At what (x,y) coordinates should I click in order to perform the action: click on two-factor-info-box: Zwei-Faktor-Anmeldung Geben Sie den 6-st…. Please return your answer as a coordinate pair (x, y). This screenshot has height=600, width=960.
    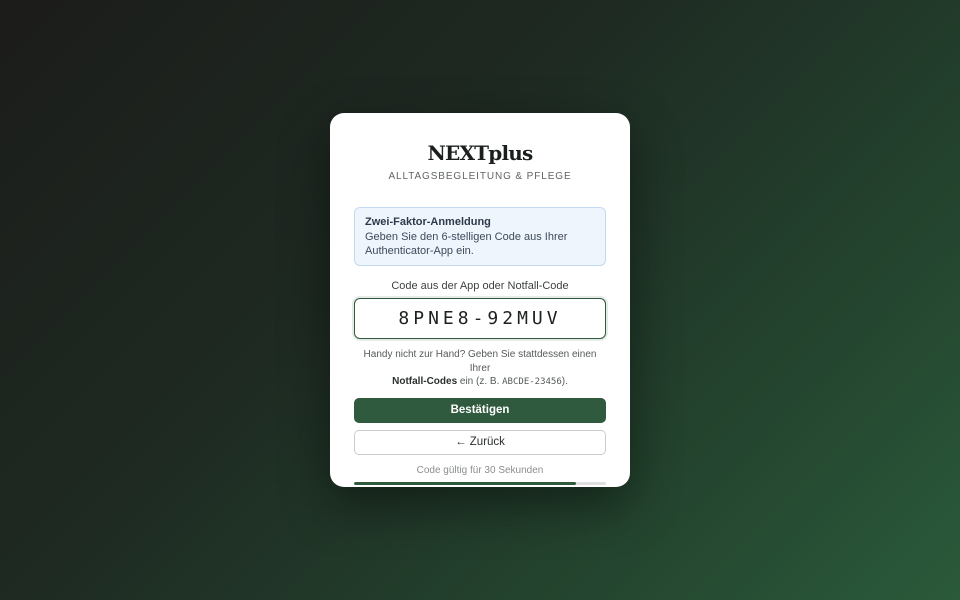
    Looking at the image, I should click on (480, 236).